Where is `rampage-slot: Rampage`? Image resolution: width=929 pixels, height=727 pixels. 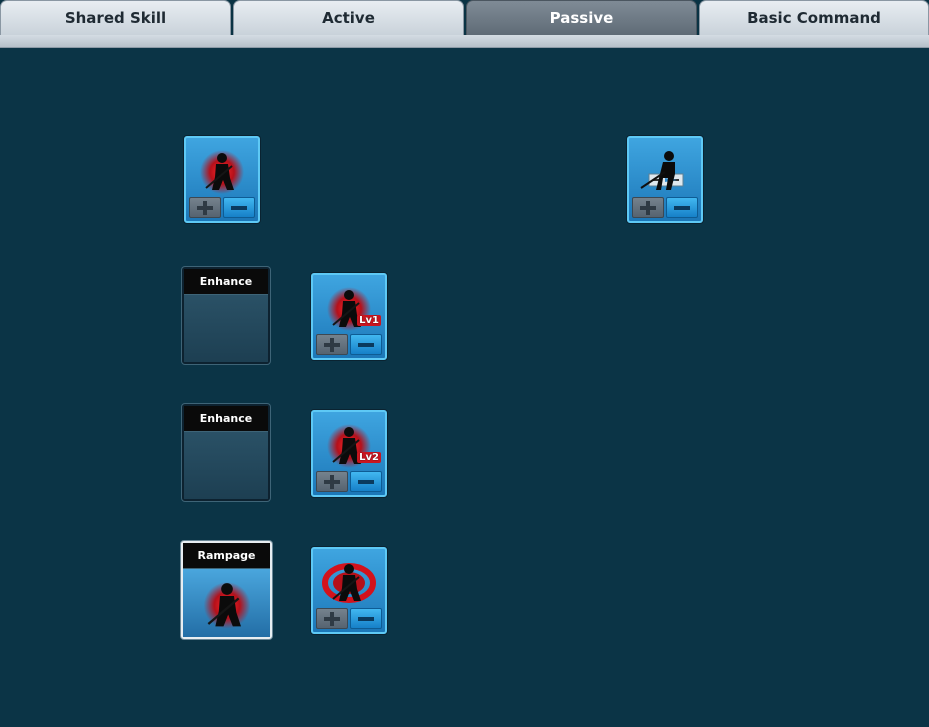 rampage-slot: Rampage is located at coordinates (226, 590).